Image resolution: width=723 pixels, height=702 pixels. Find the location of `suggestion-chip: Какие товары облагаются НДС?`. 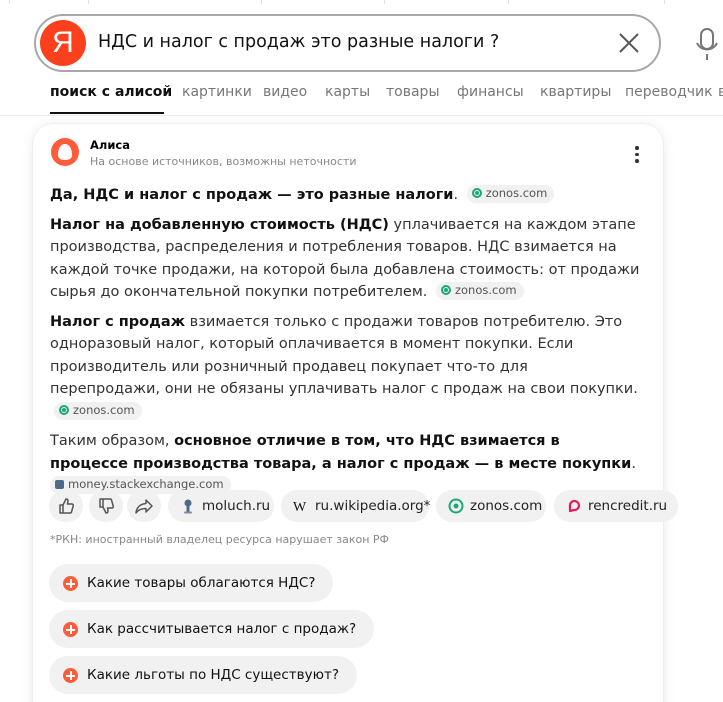

suggestion-chip: Какие товары облагаются НДС? is located at coordinates (191, 583).